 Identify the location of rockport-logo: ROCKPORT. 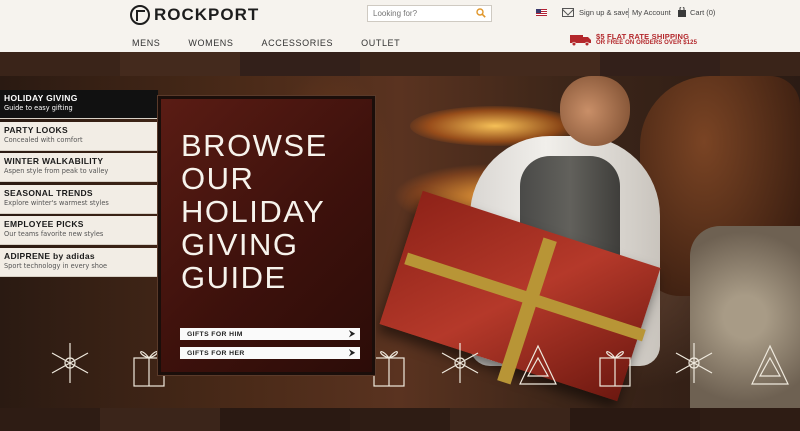
(194, 15).